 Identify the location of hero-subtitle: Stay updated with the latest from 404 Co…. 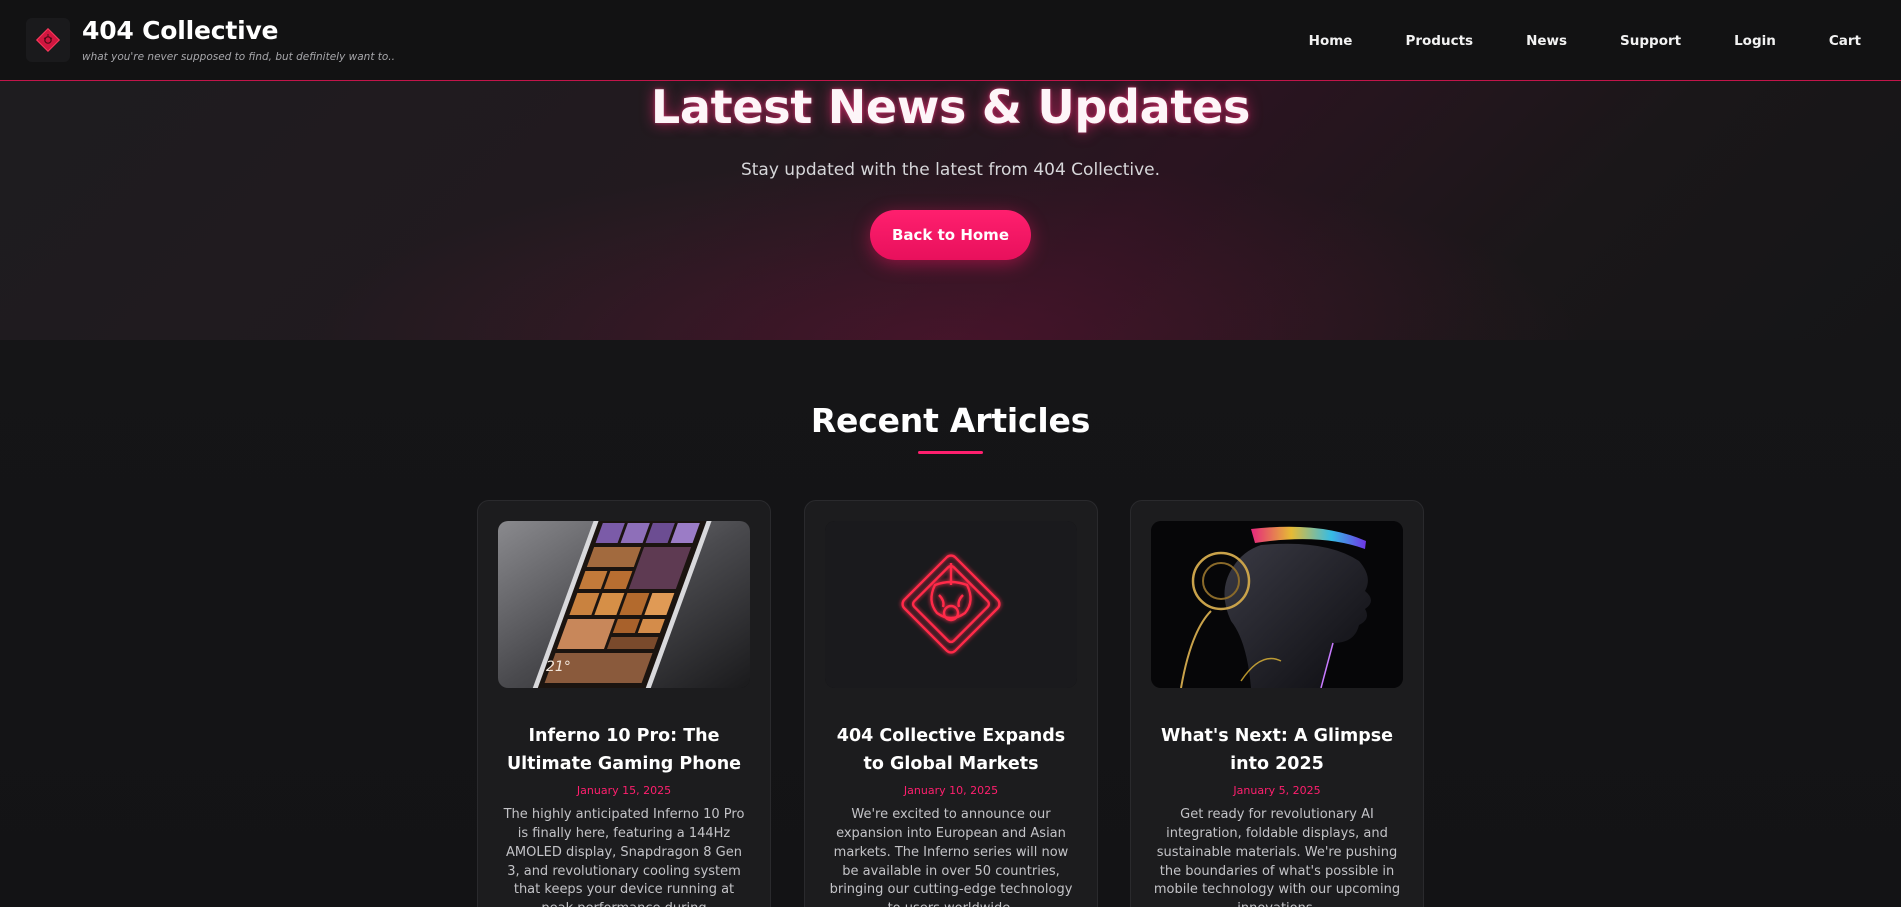
(950, 170).